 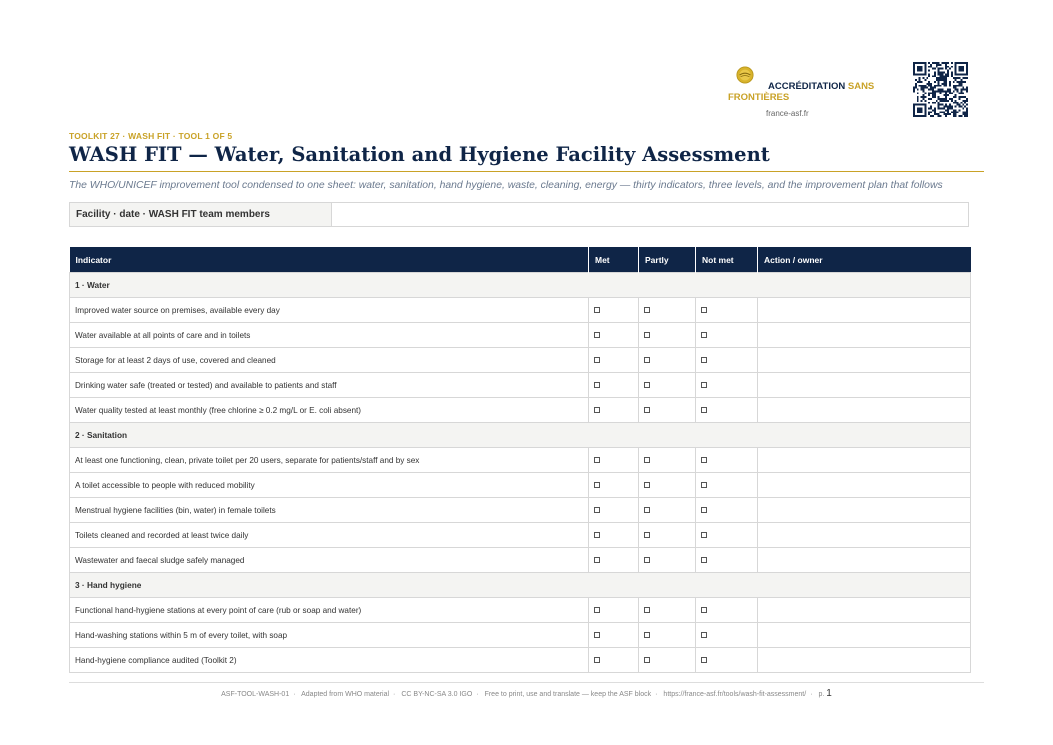 I want to click on header-not-met: Not met, so click(x=726, y=260).